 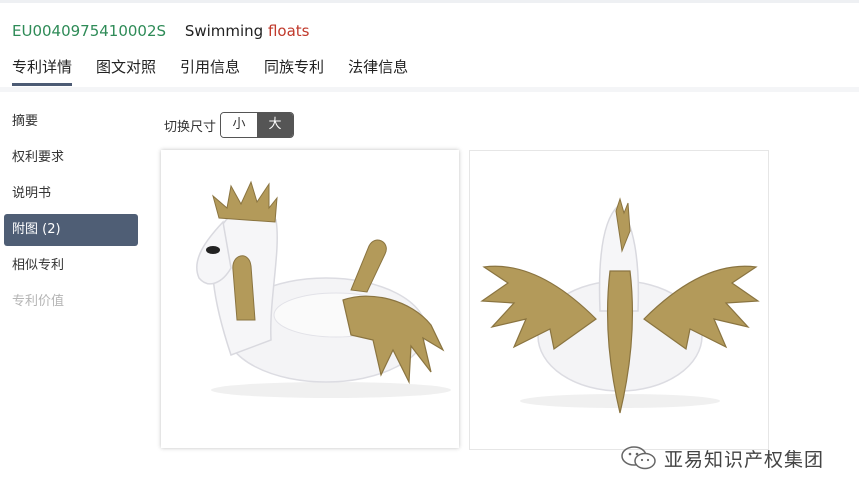 What do you see at coordinates (226, 31) in the screenshot?
I see `patent-title-main: Swimming` at bounding box center [226, 31].